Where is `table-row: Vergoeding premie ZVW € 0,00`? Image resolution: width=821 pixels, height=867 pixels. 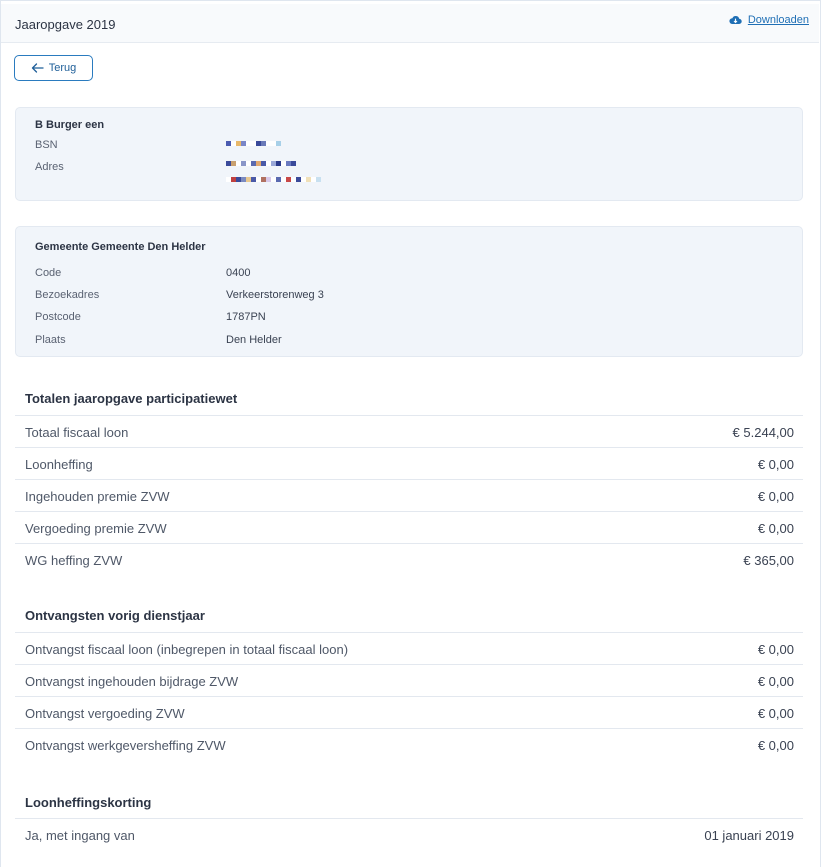
table-row: Vergoeding premie ZVW € 0,00 is located at coordinates (409, 527).